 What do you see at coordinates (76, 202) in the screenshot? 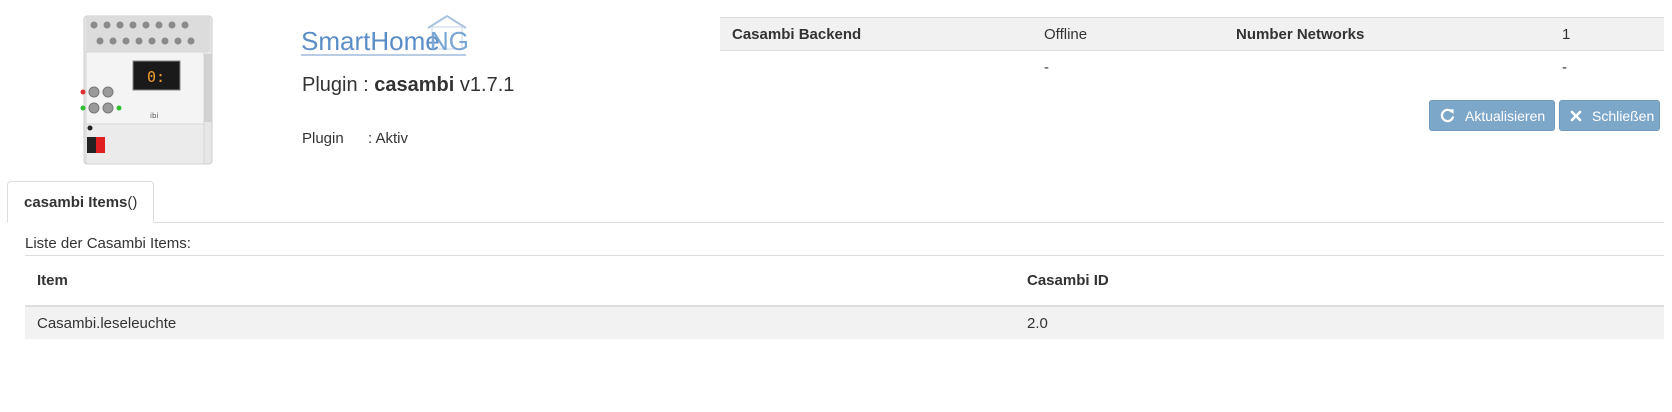
I see `tab-label: casambi Items` at bounding box center [76, 202].